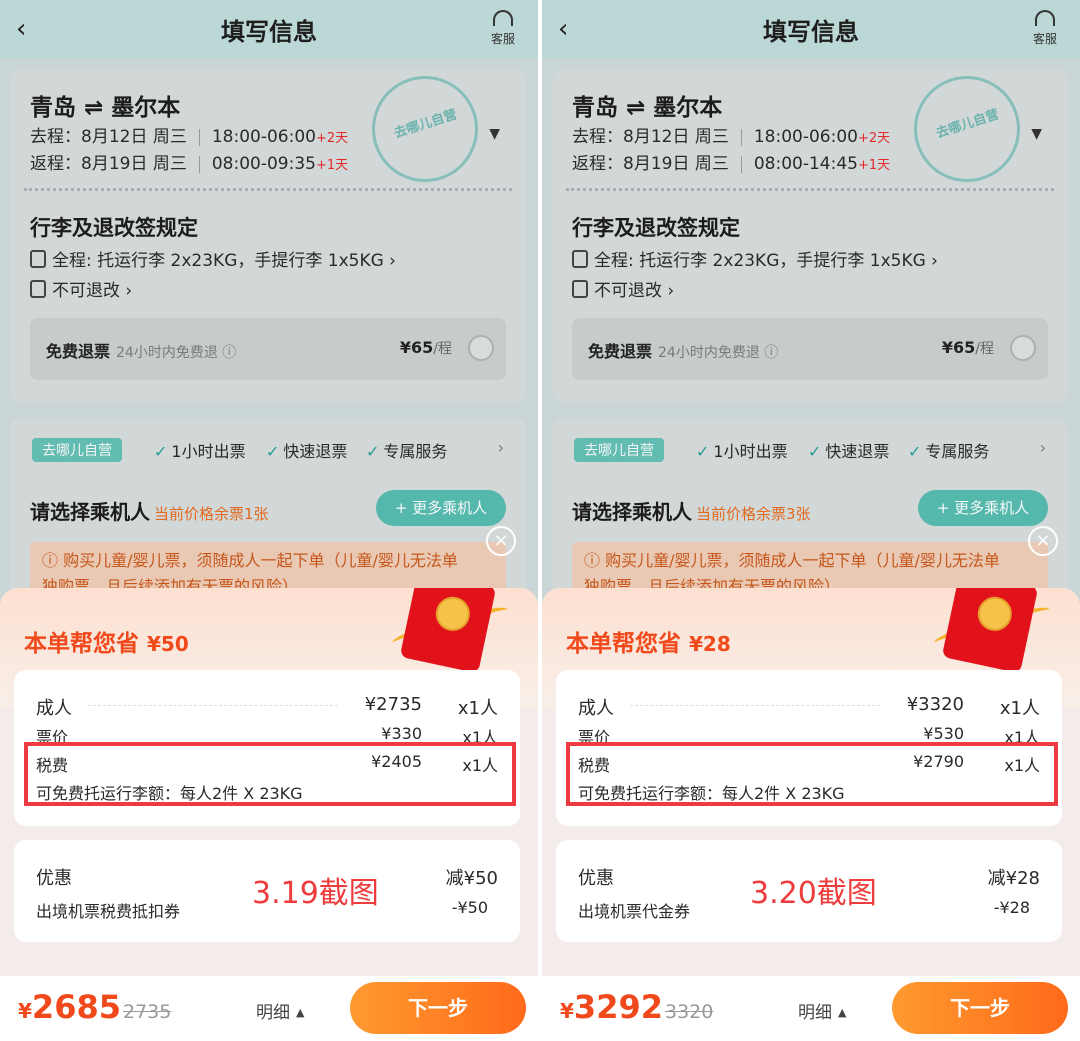  What do you see at coordinates (634, 911) in the screenshot?
I see `coupon-label: 出境机票代金券` at bounding box center [634, 911].